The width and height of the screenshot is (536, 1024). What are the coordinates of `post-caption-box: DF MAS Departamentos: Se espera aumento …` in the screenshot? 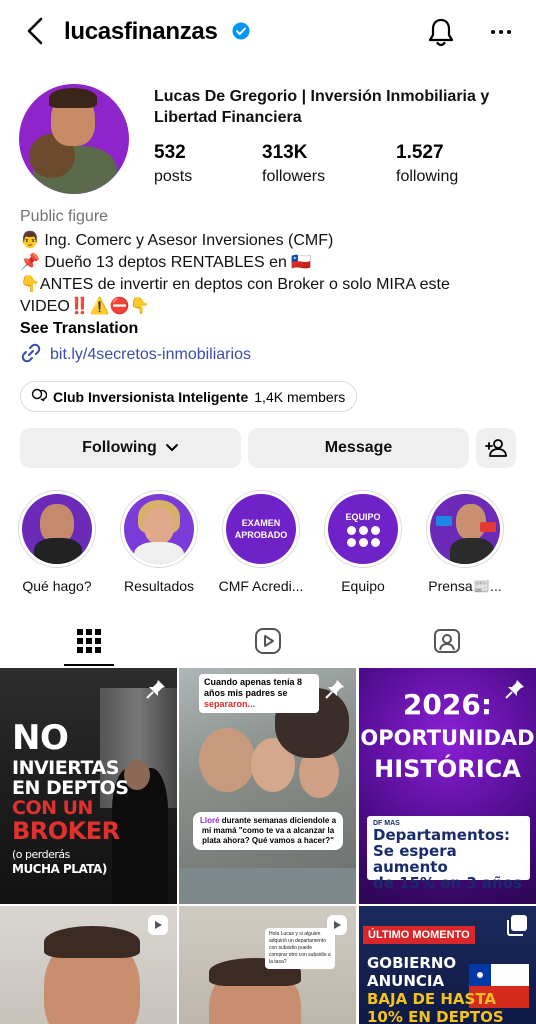 It's located at (448, 853).